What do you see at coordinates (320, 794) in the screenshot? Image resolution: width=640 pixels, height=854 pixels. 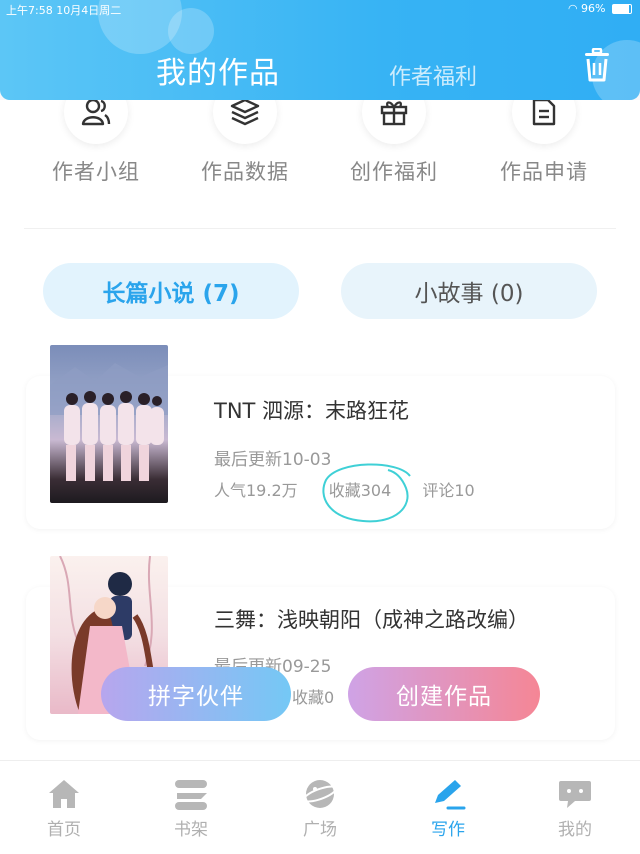 I see `planet-icon` at bounding box center [320, 794].